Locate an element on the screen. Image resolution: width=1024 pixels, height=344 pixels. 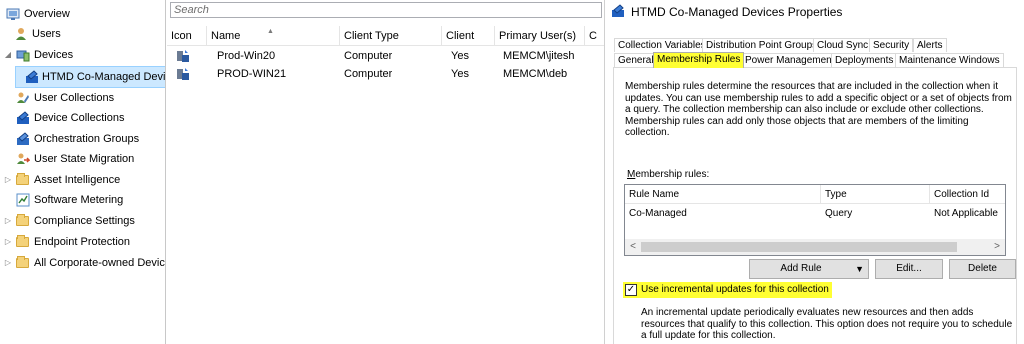
device-collections-icon is located at coordinates (23, 118).